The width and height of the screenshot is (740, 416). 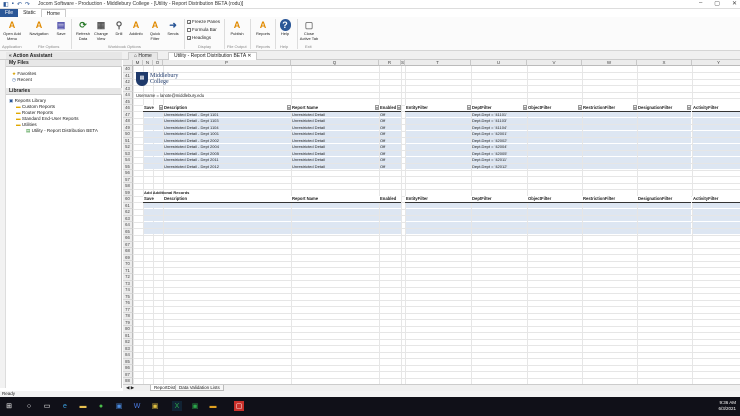 What do you see at coordinates (29, 406) in the screenshot?
I see `search-icon: ○` at bounding box center [29, 406].